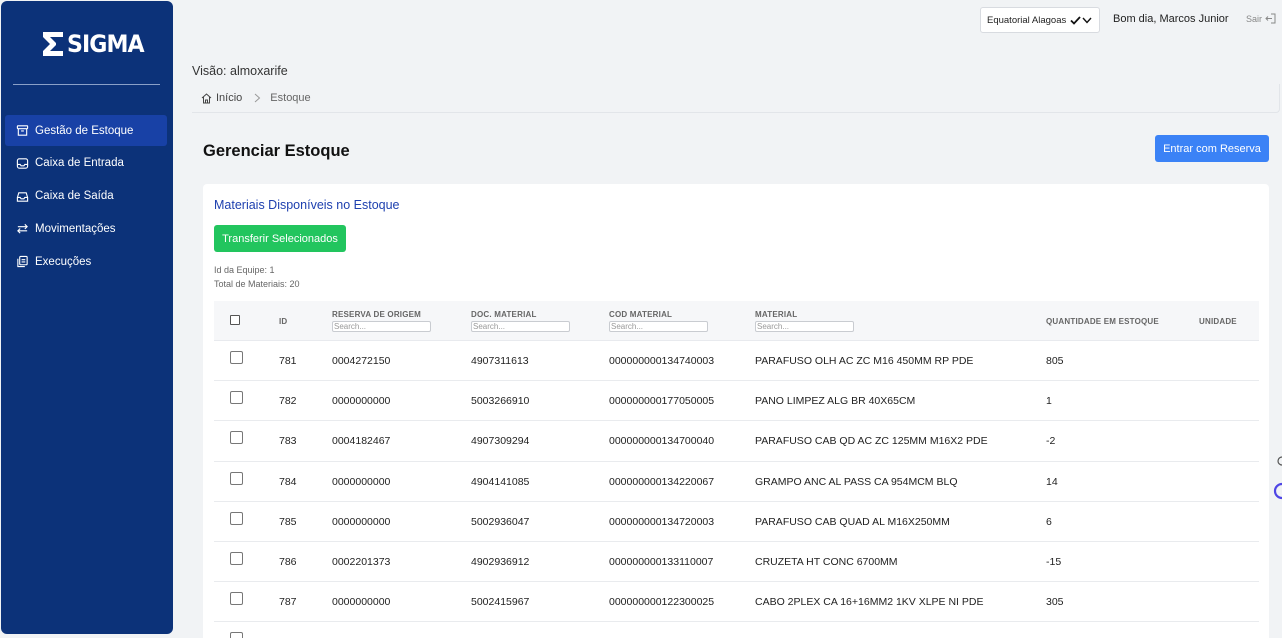 Image resolution: width=1282 pixels, height=638 pixels. I want to click on sidebar-item-label: Caixa de Saída, so click(74, 196).